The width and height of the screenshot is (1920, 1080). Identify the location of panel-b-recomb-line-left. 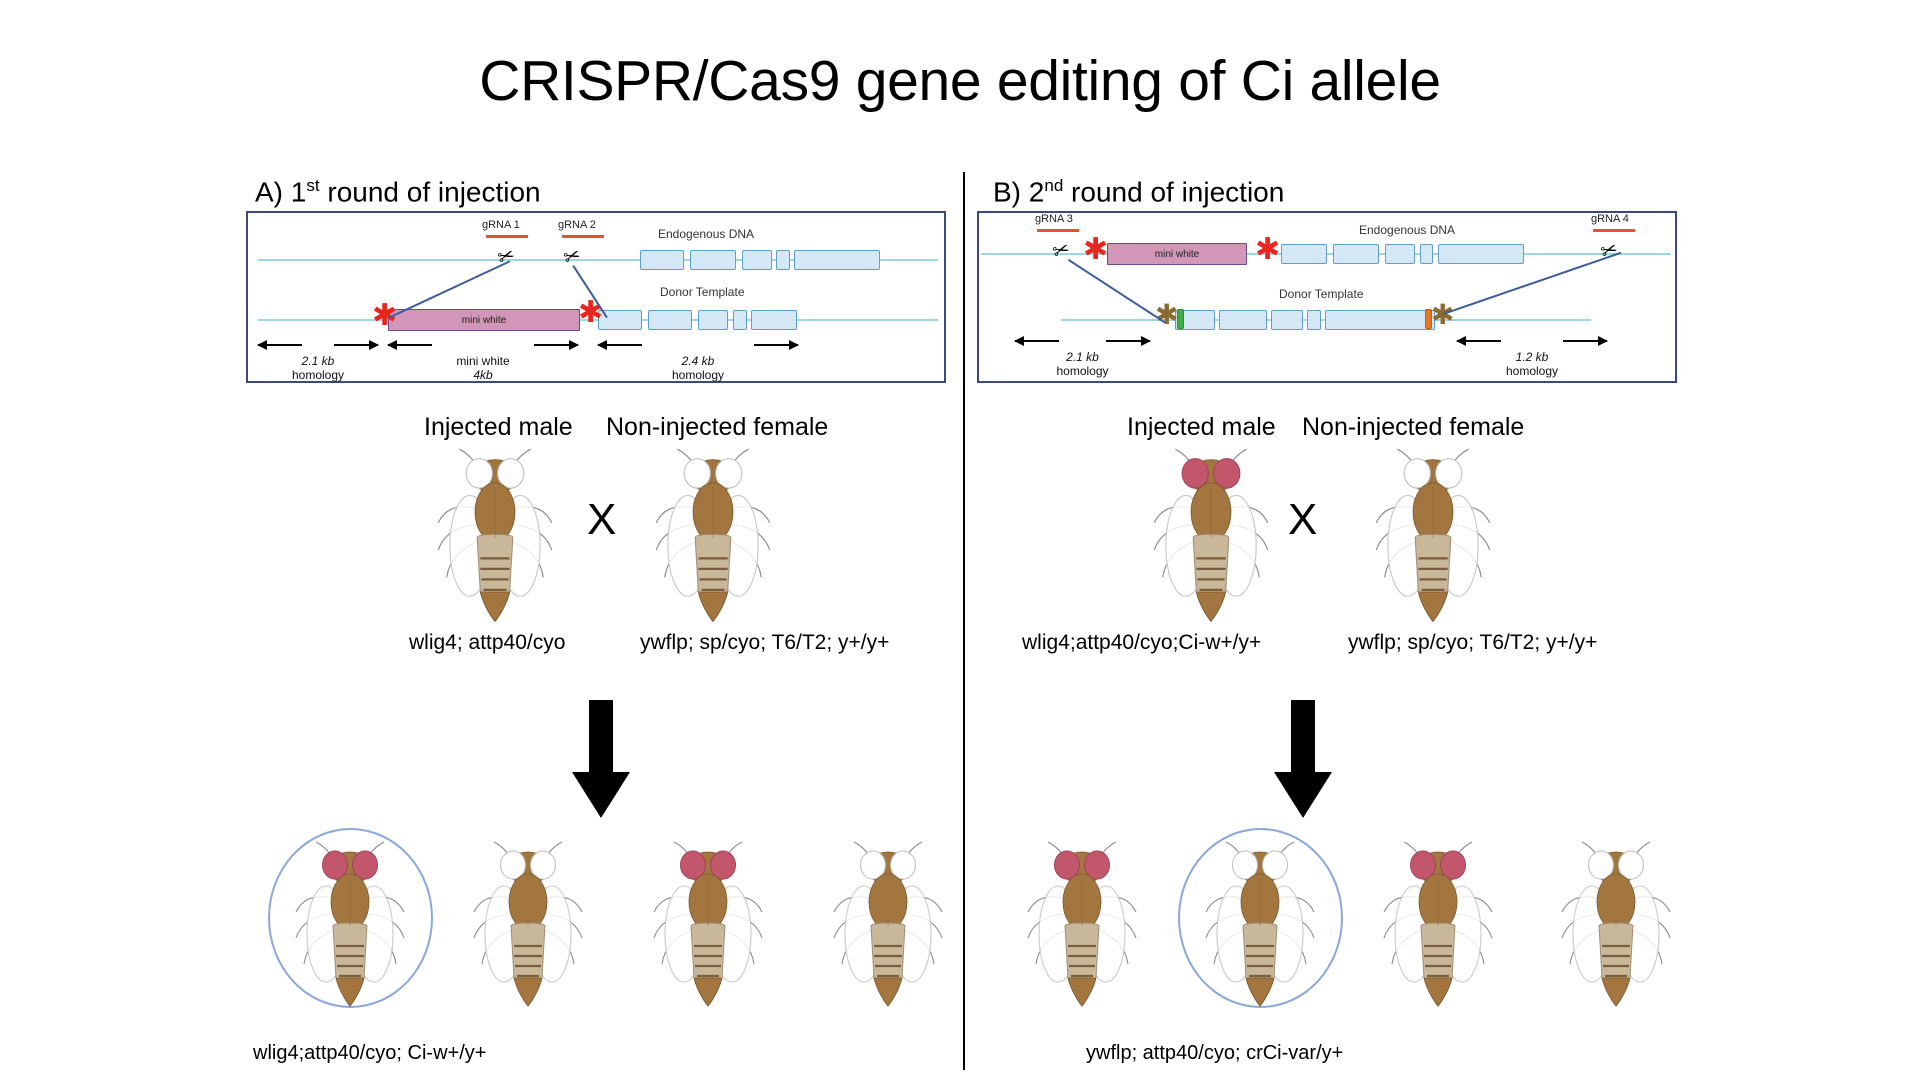
(1116, 291).